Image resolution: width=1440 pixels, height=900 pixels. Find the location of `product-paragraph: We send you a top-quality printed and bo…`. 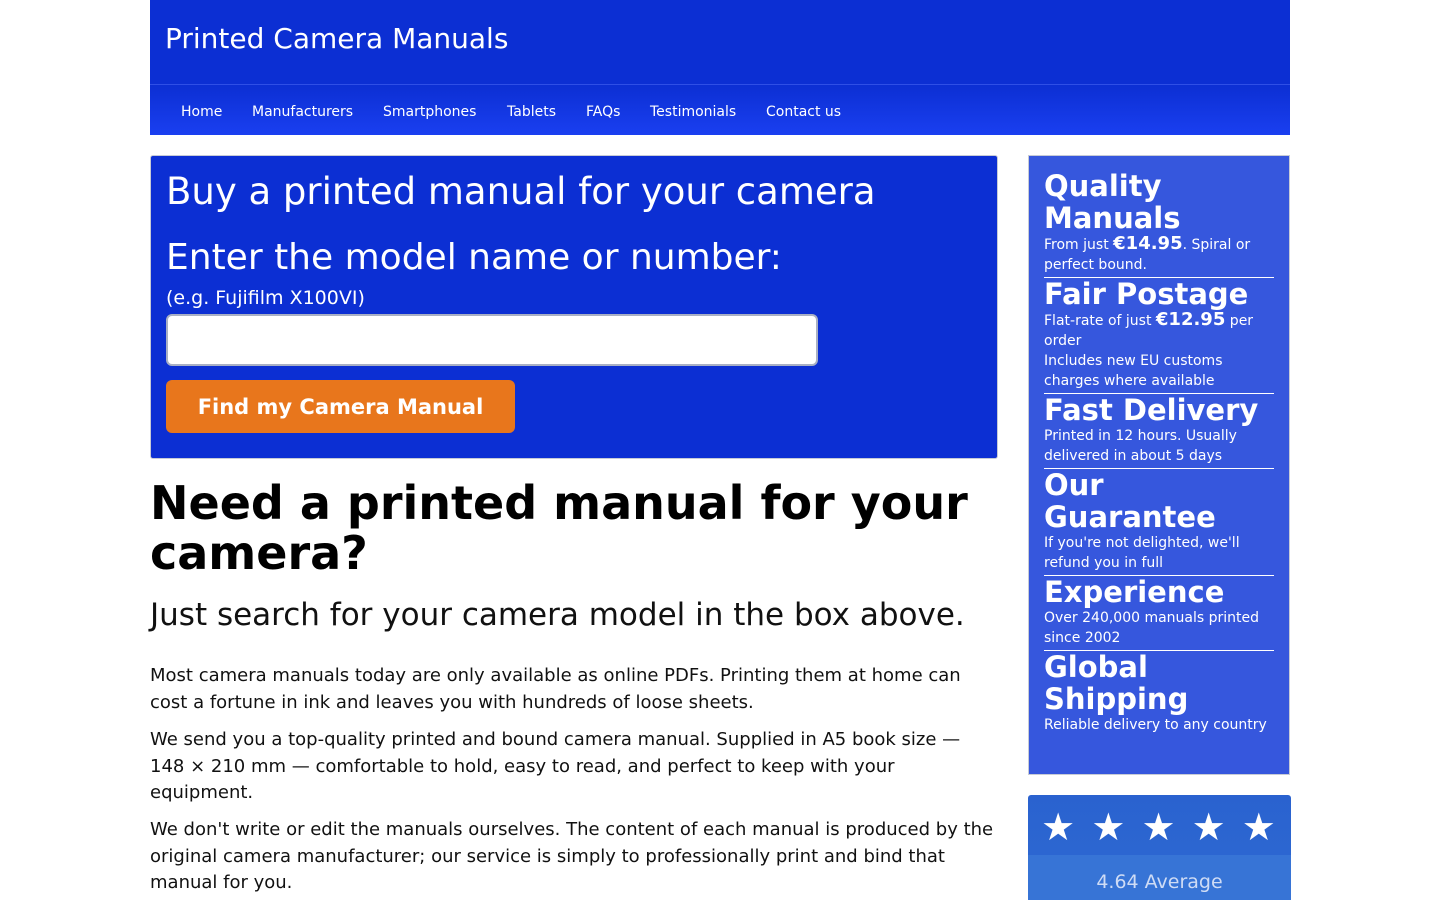

product-paragraph: We send you a top-quality printed and bo… is located at coordinates (555, 766).